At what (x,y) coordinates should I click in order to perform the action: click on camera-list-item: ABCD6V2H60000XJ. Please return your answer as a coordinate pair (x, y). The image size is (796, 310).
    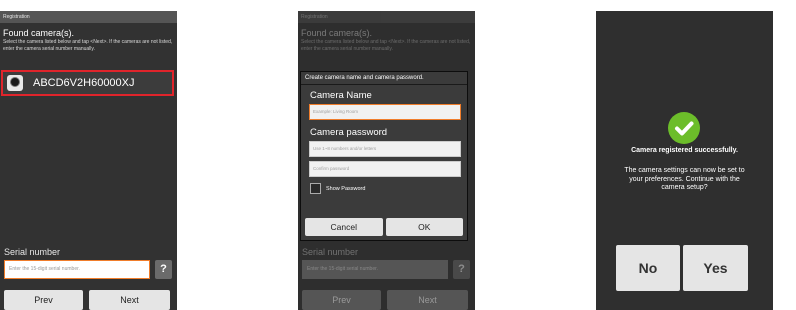
    Looking at the image, I should click on (87, 83).